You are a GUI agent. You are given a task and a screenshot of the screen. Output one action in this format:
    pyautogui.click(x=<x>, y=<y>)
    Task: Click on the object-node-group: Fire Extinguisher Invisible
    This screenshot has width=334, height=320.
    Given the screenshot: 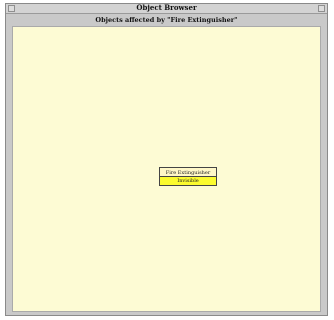 What is the action you would take?
    pyautogui.click(x=188, y=176)
    